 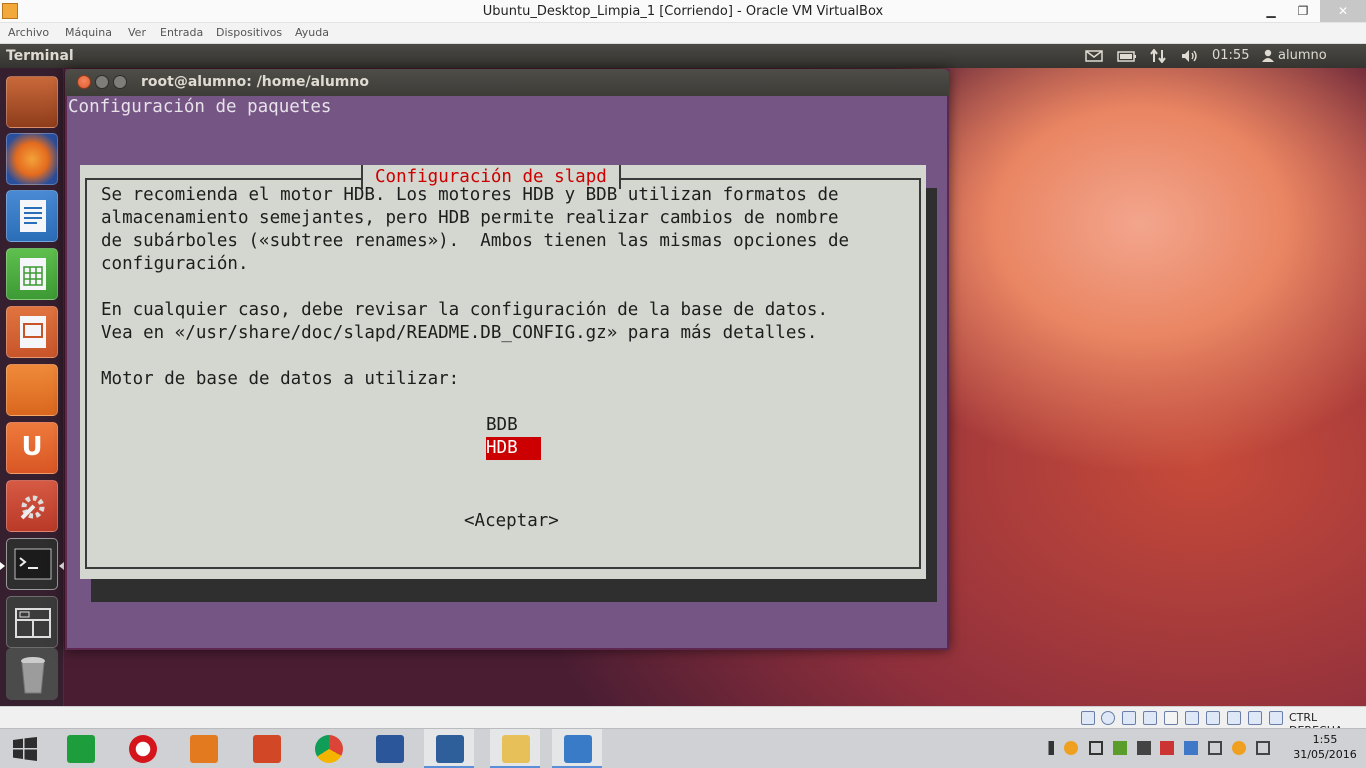 I want to click on photos-icon, so click(x=578, y=749).